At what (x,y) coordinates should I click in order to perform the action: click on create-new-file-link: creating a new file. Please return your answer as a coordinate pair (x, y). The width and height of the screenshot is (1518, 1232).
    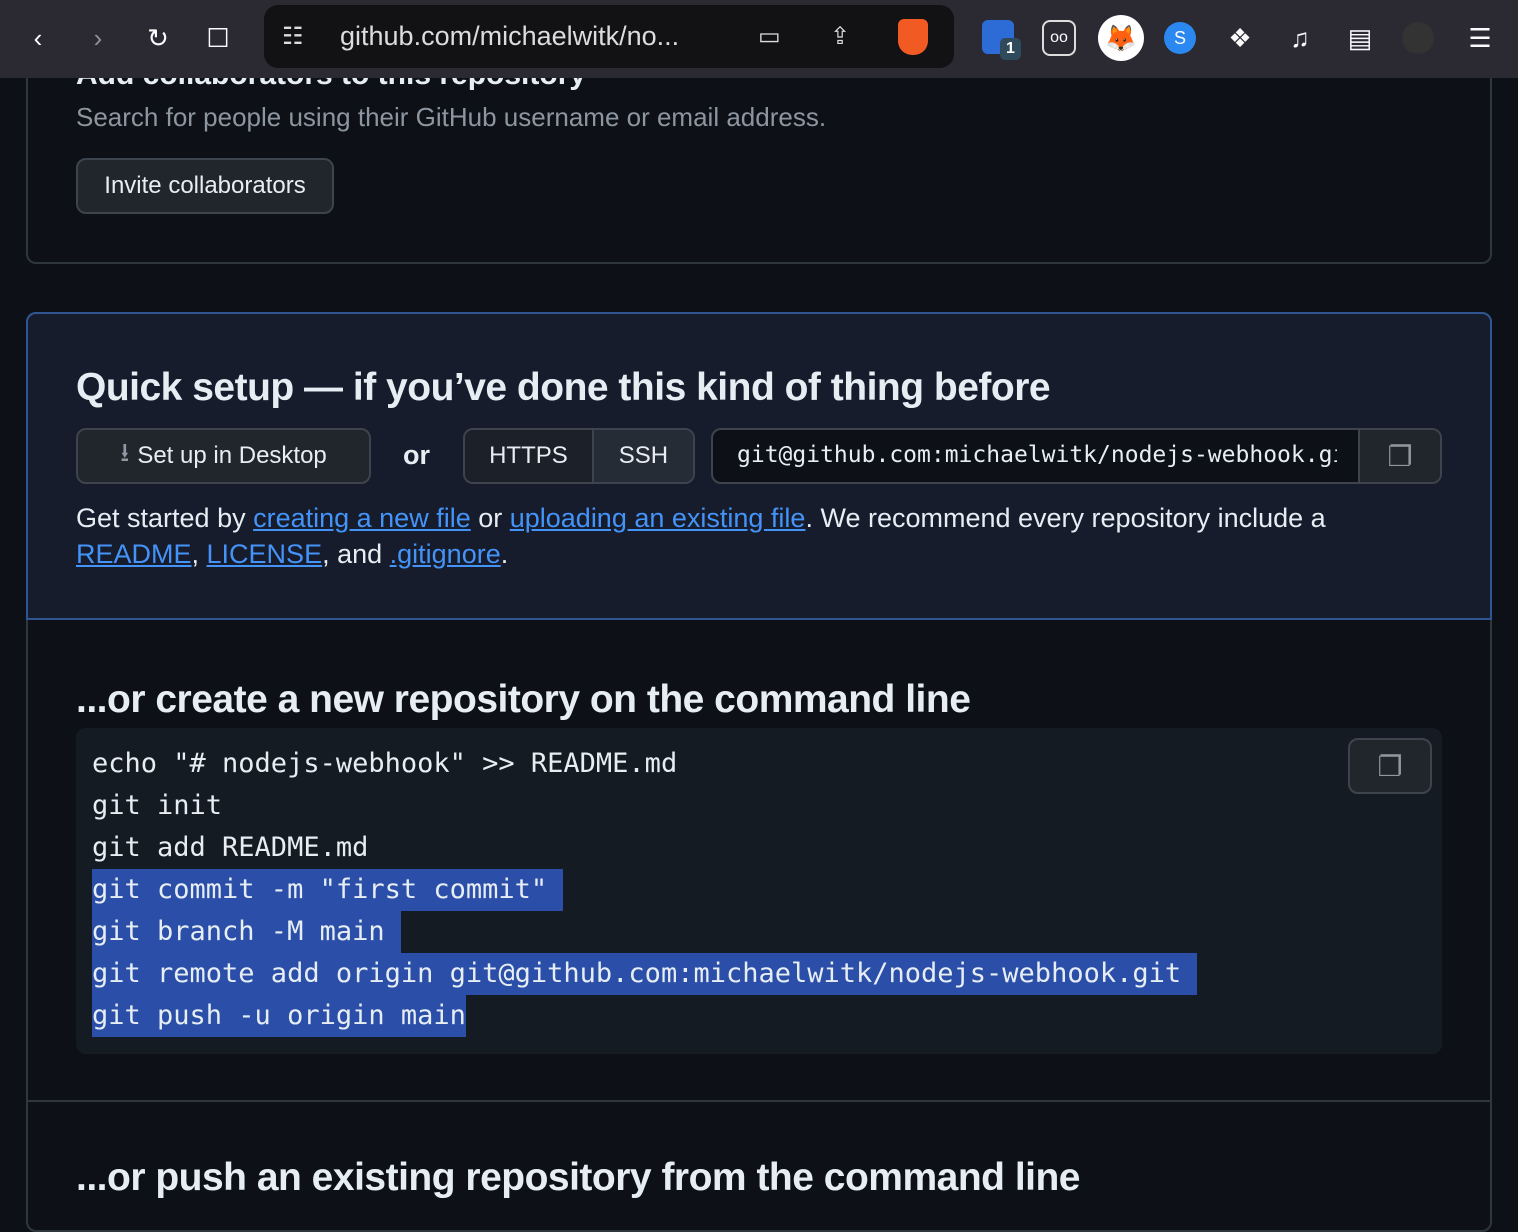
    Looking at the image, I should click on (362, 518).